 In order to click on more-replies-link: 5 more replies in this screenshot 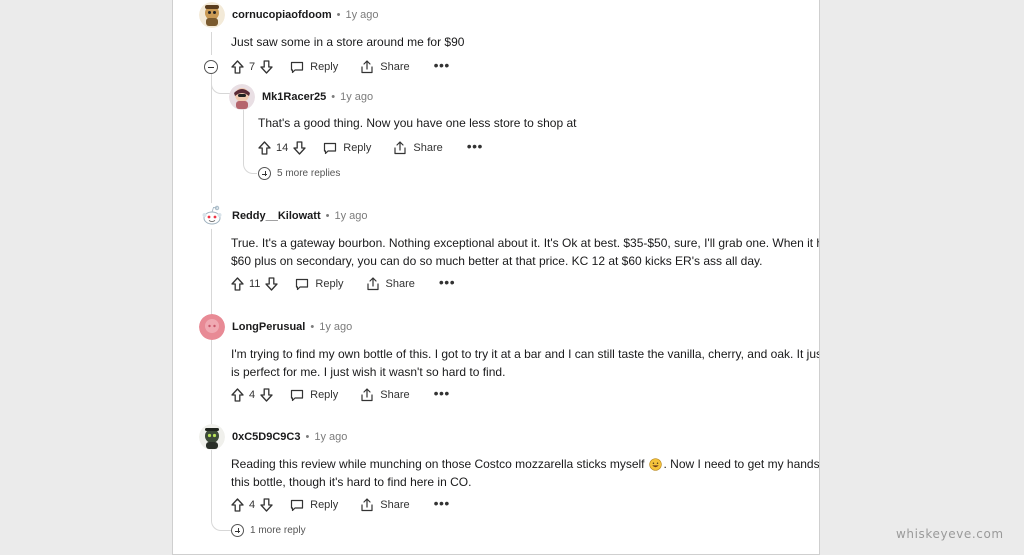, I will do `click(299, 173)`.